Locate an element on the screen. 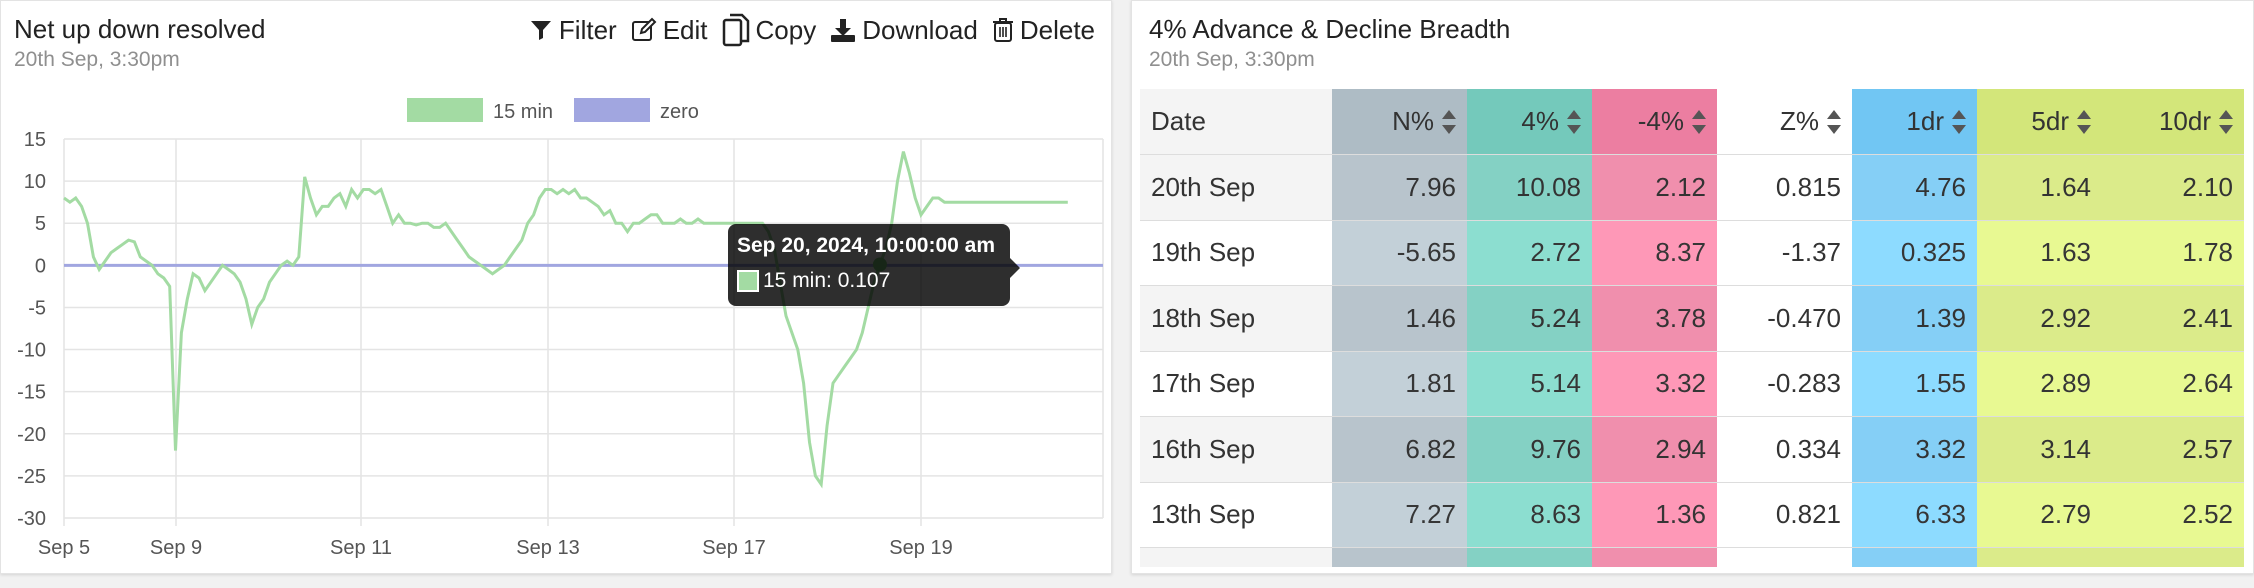 The image size is (2254, 588). x-tick-label: Sep 9 is located at coordinates (176, 548).